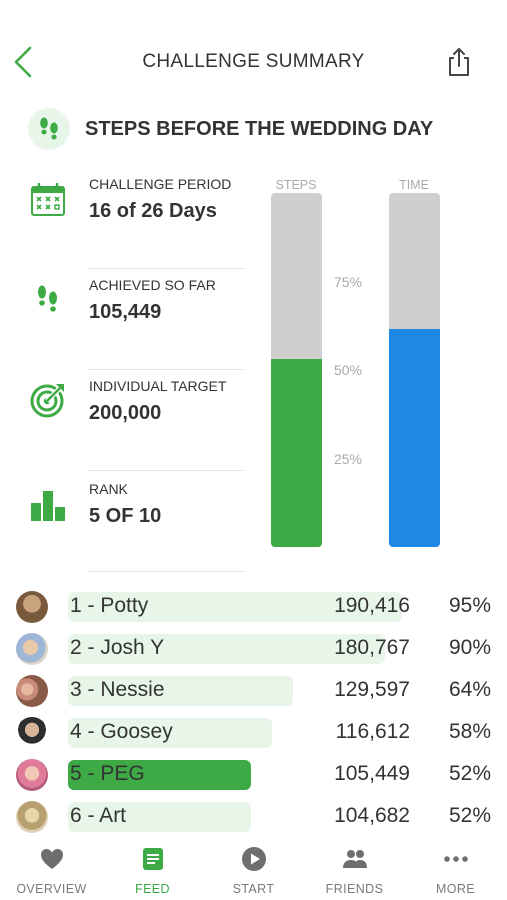  I want to click on steps-bar-label: STEPS, so click(296, 185).